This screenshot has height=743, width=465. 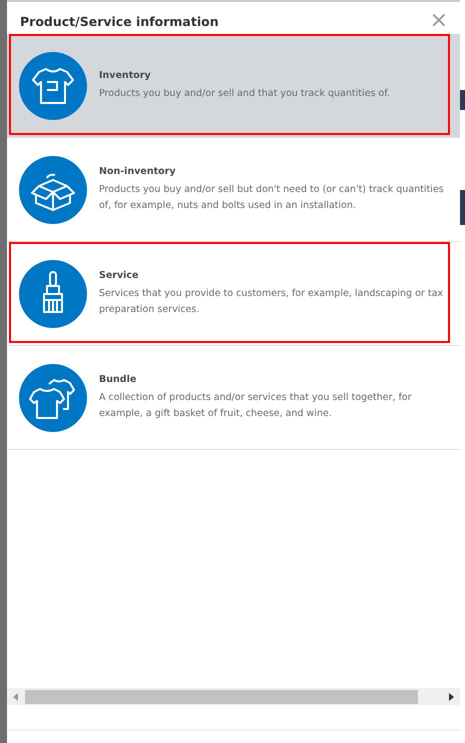 What do you see at coordinates (271, 301) in the screenshot?
I see `option-description: Services that you provide to customers, for example, landscaping or tax preparation services.` at bounding box center [271, 301].